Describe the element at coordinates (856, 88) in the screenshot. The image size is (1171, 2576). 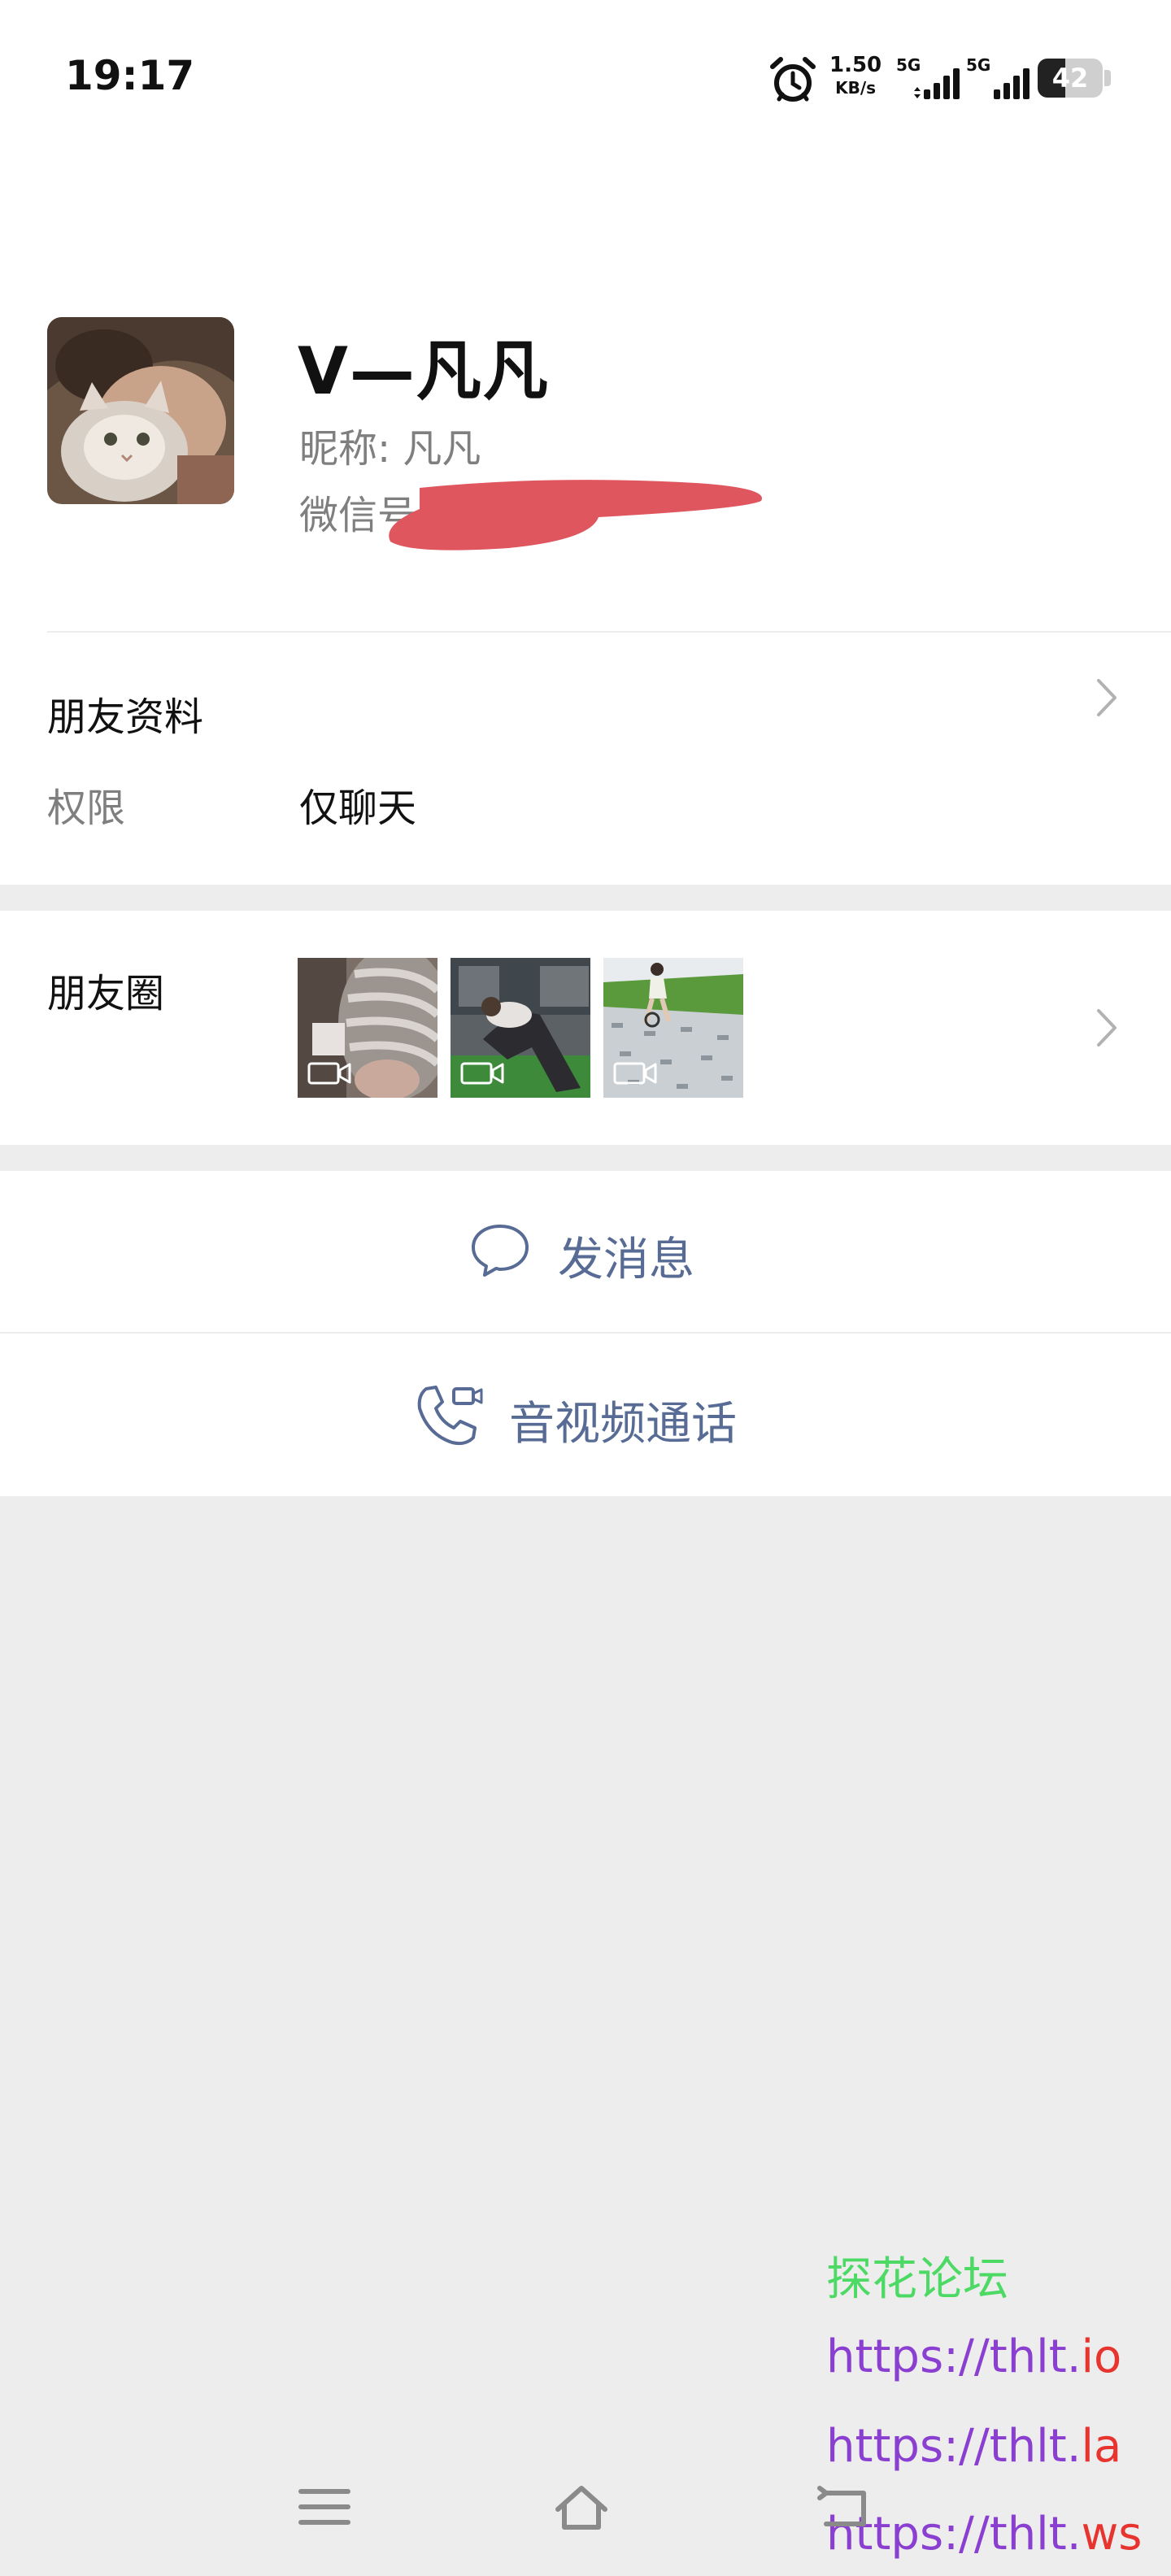
I see `net-speed-unit: KB/s` at that location.